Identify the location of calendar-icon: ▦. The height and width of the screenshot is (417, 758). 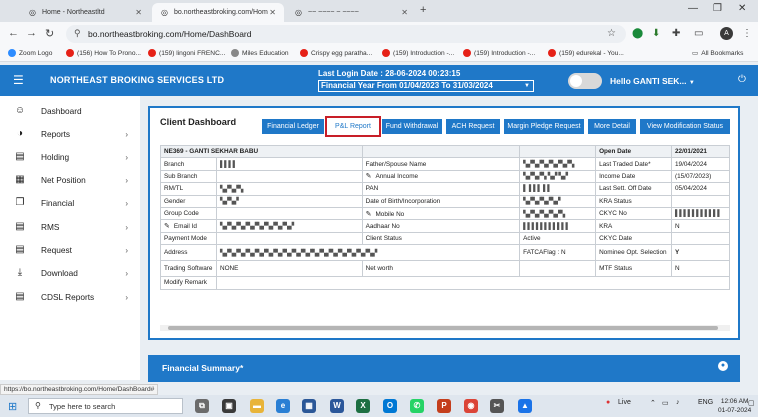
(309, 406).